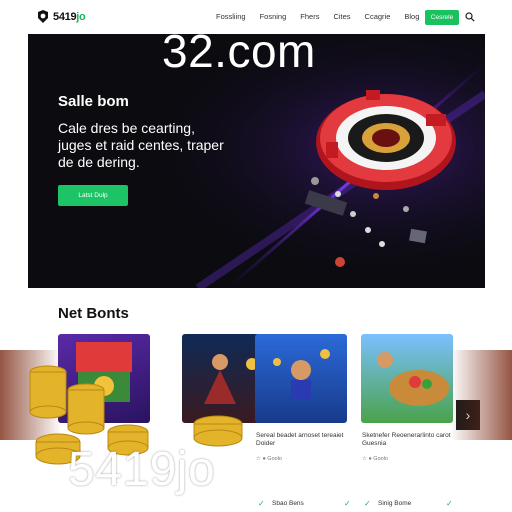 The height and width of the screenshot is (512, 512). What do you see at coordinates (341, 16) in the screenshot?
I see `nav-link-4: Cites` at bounding box center [341, 16].